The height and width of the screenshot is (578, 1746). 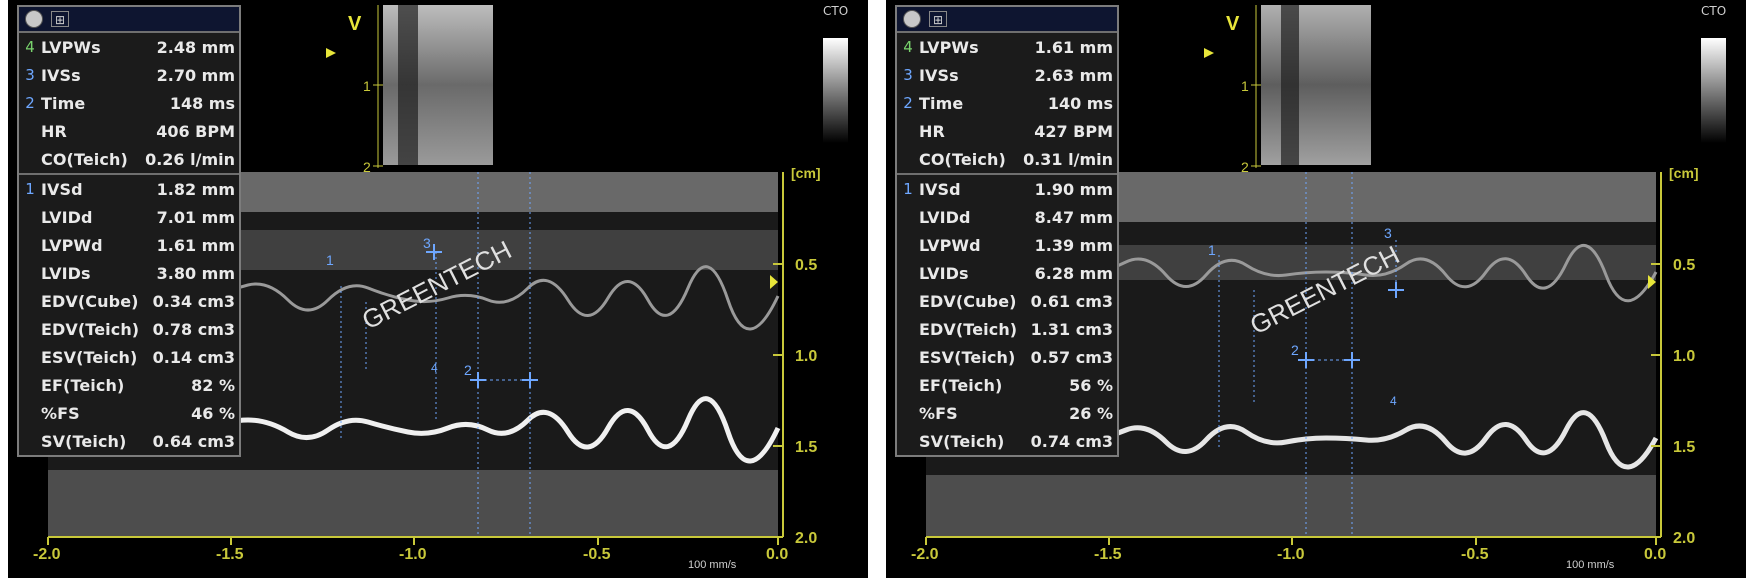 What do you see at coordinates (1073, 75) in the screenshot?
I see `measurement-value: 2.63 mm` at bounding box center [1073, 75].